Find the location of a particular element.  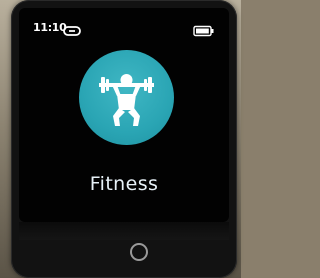

link-icon is located at coordinates (72, 29).